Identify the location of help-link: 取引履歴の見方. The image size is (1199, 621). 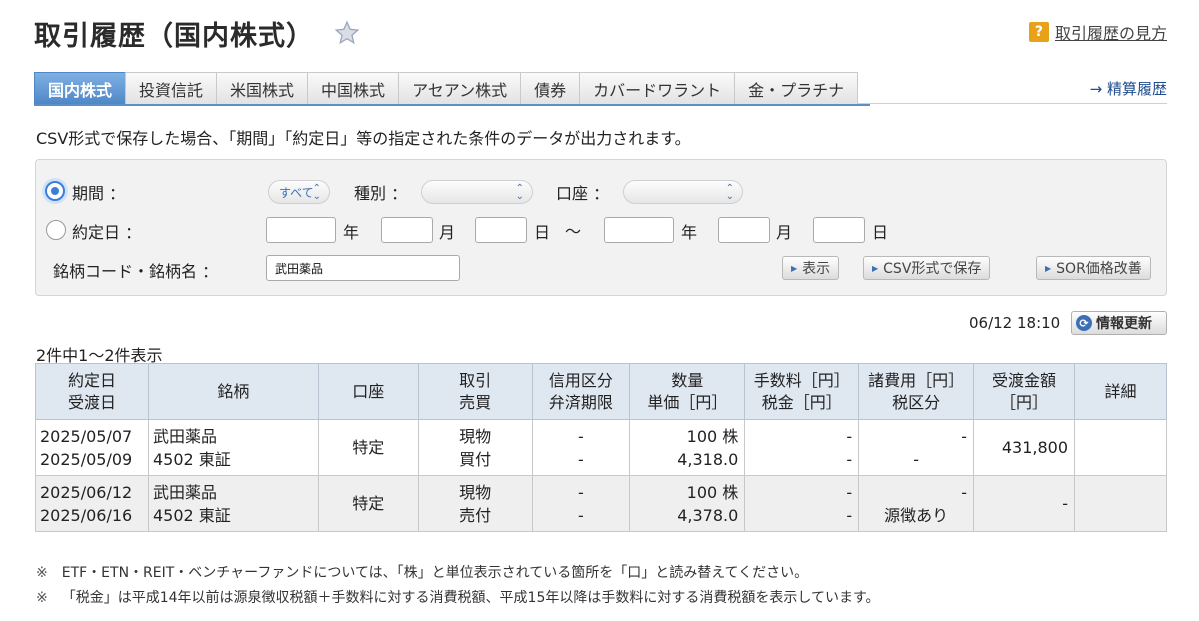
(1111, 32).